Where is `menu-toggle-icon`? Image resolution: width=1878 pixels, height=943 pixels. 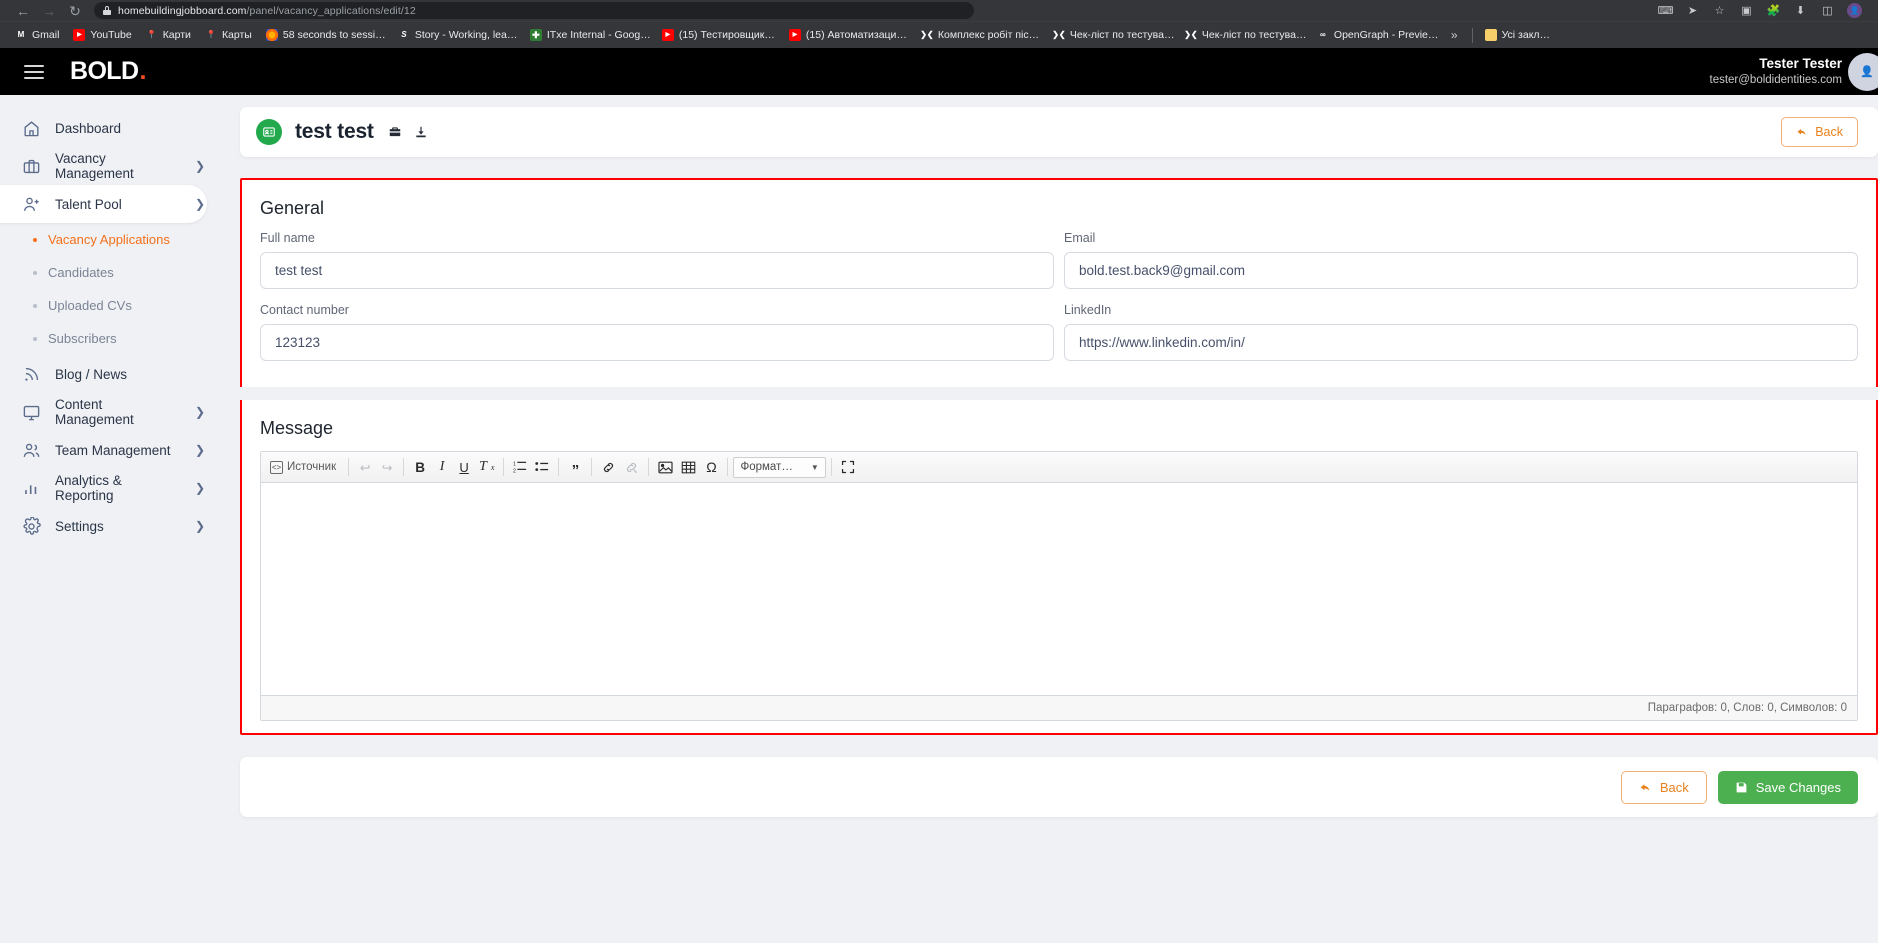 menu-toggle-icon is located at coordinates (34, 71).